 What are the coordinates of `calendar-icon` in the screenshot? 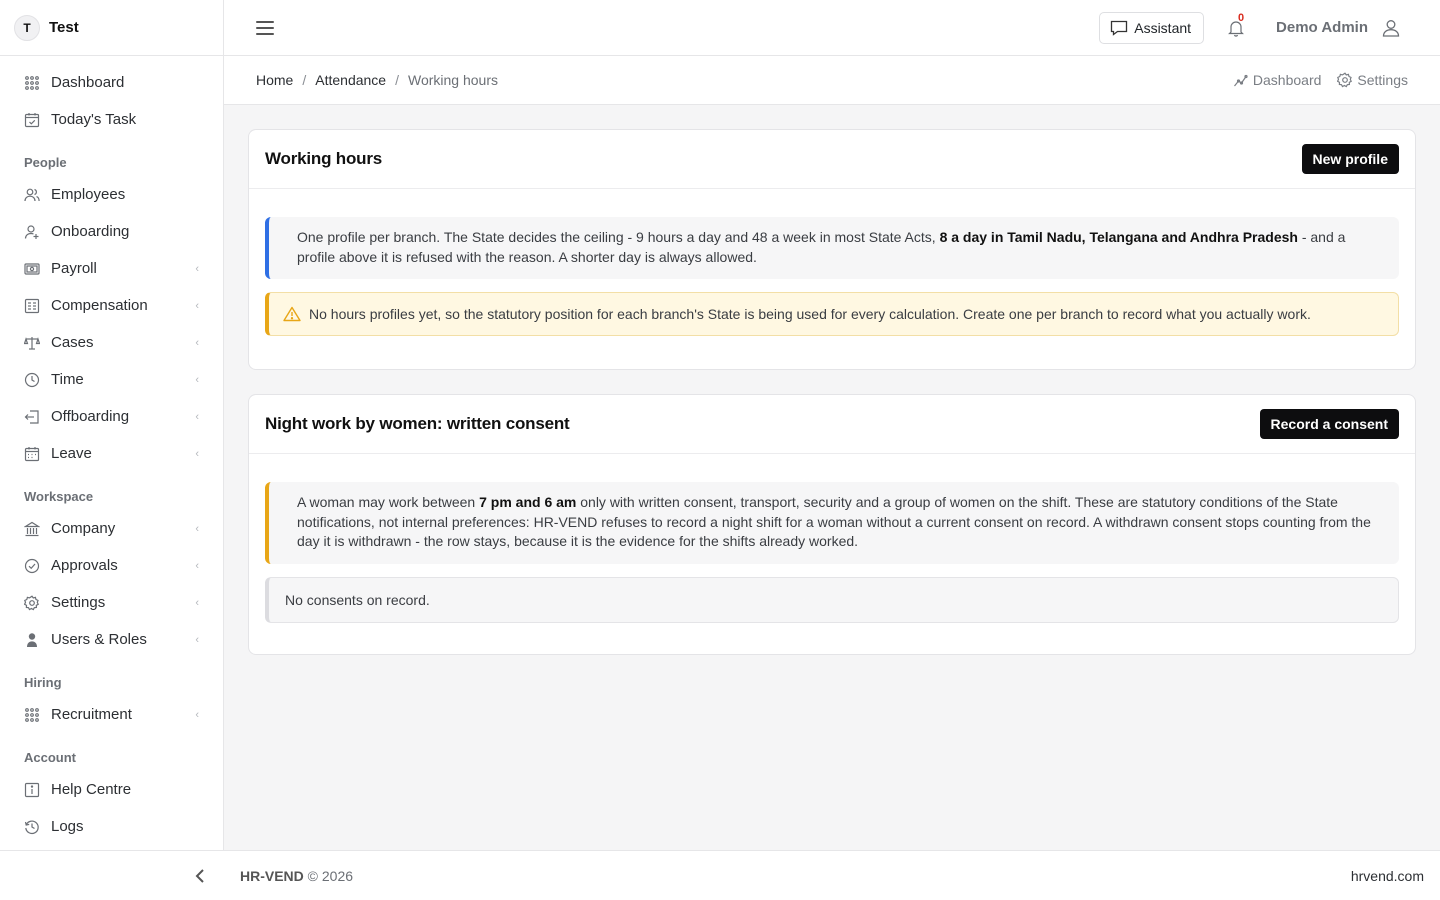 It's located at (32, 454).